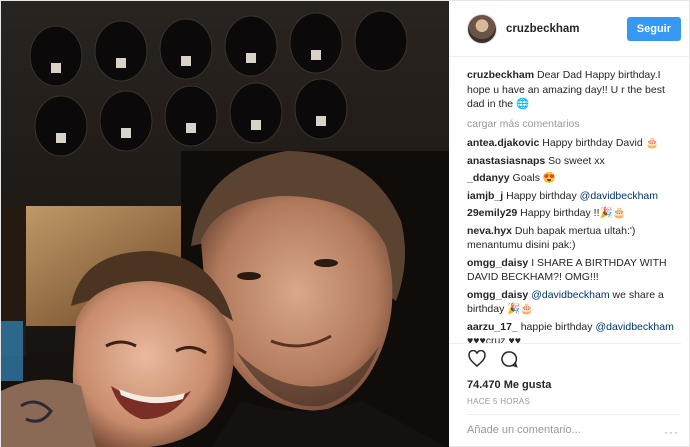 This screenshot has width=690, height=447. Describe the element at coordinates (492, 327) in the screenshot. I see `comment-author: aarzu_17_` at that location.